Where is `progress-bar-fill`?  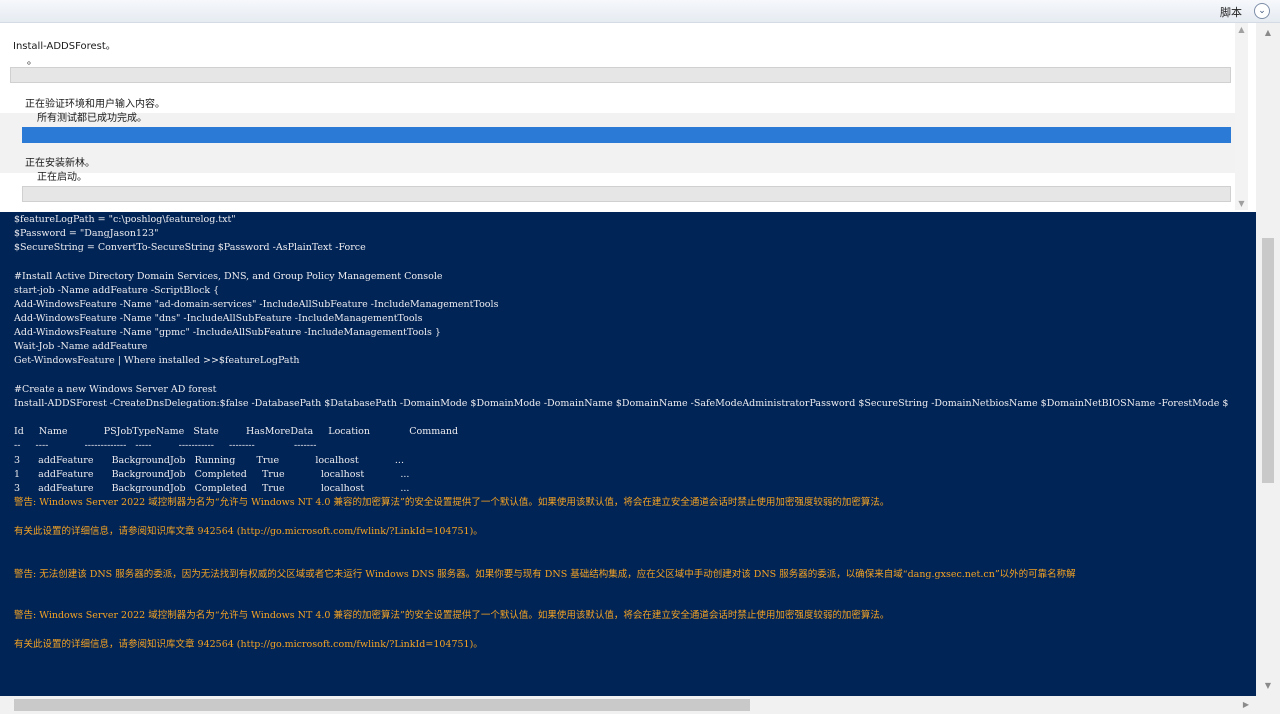 progress-bar-fill is located at coordinates (626, 135).